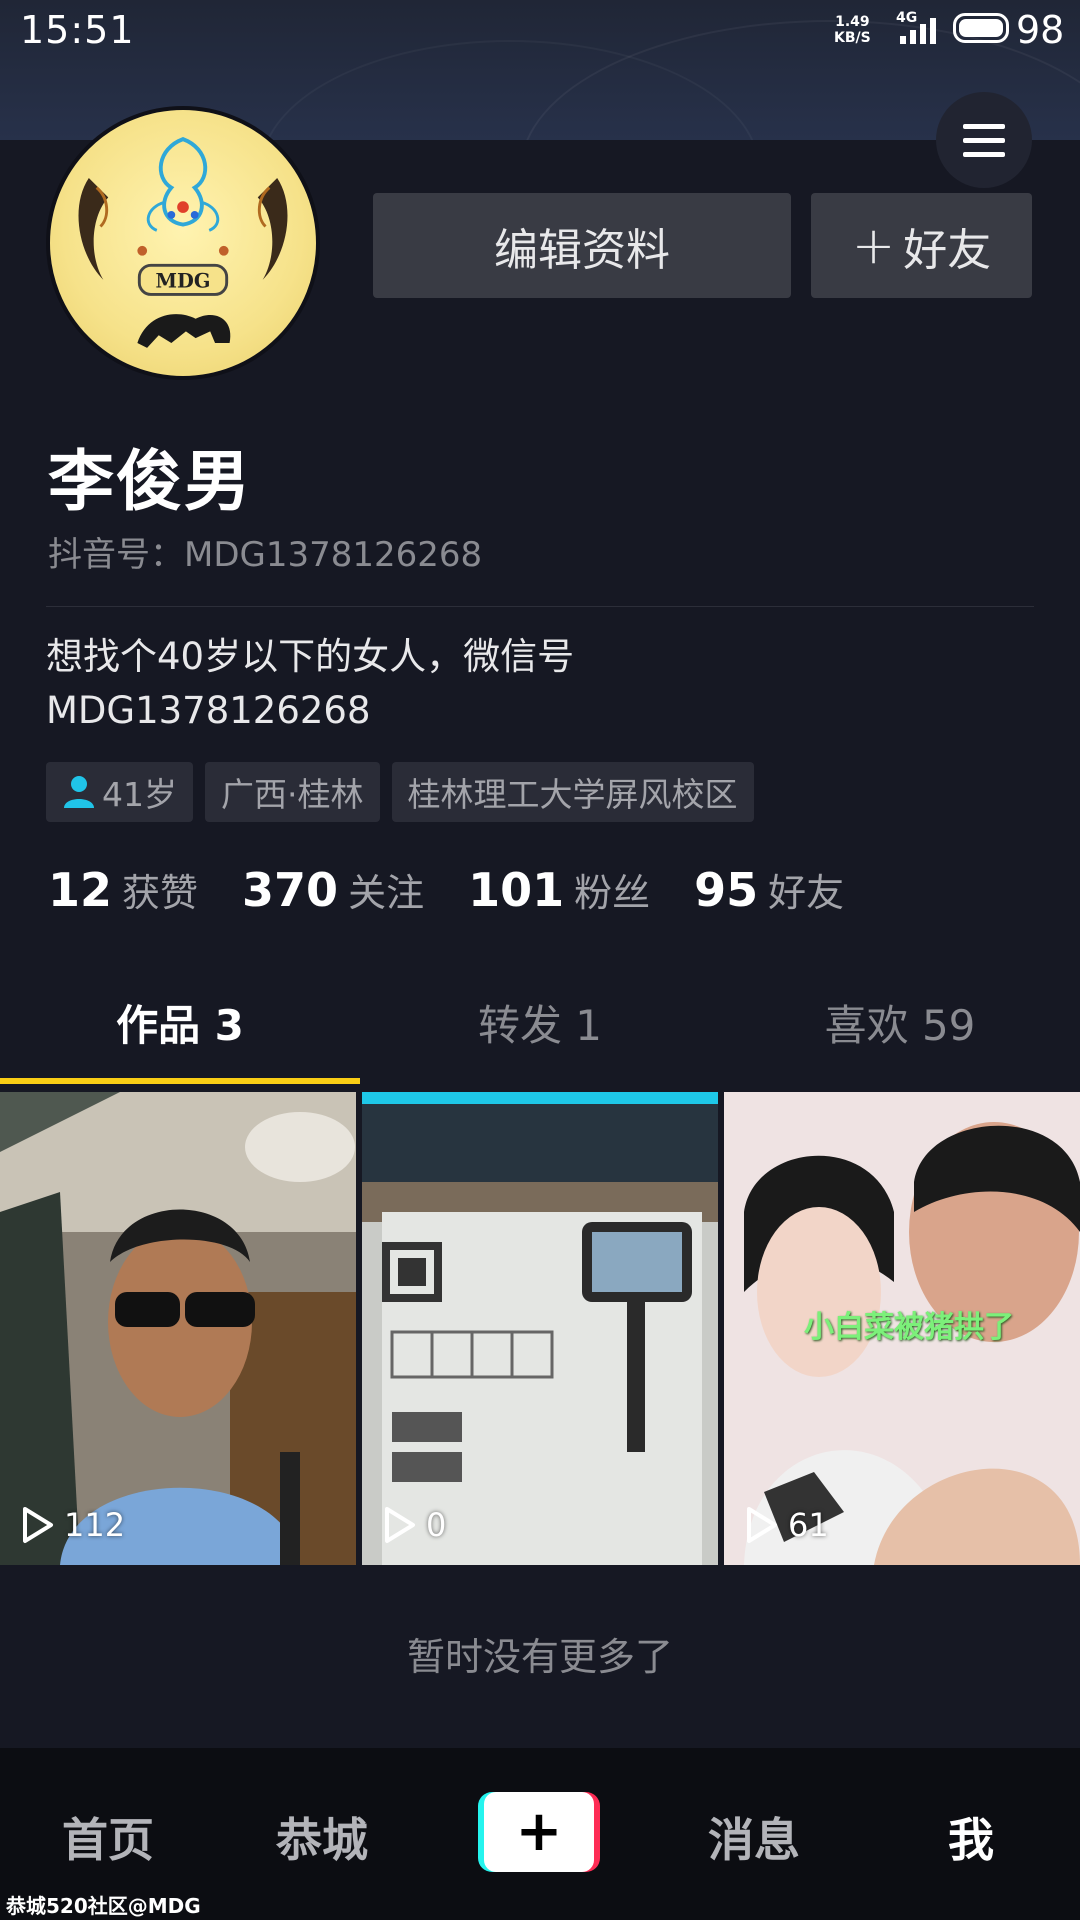 Image resolution: width=1080 pixels, height=1920 pixels. I want to click on stat-likes: 12 获赞, so click(123, 889).